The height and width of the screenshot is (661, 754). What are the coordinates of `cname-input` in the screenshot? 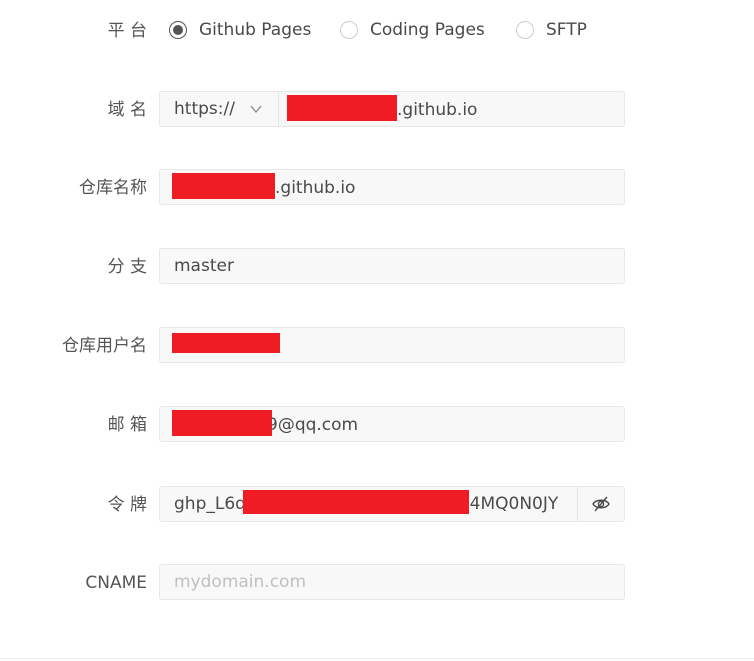 It's located at (392, 582).